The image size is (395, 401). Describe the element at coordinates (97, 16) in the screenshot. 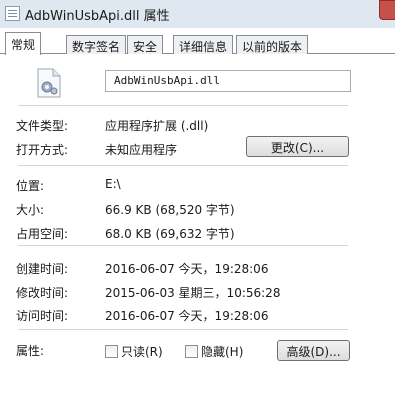

I see `window-title: AdbWinUsbApi.dll 属性` at that location.